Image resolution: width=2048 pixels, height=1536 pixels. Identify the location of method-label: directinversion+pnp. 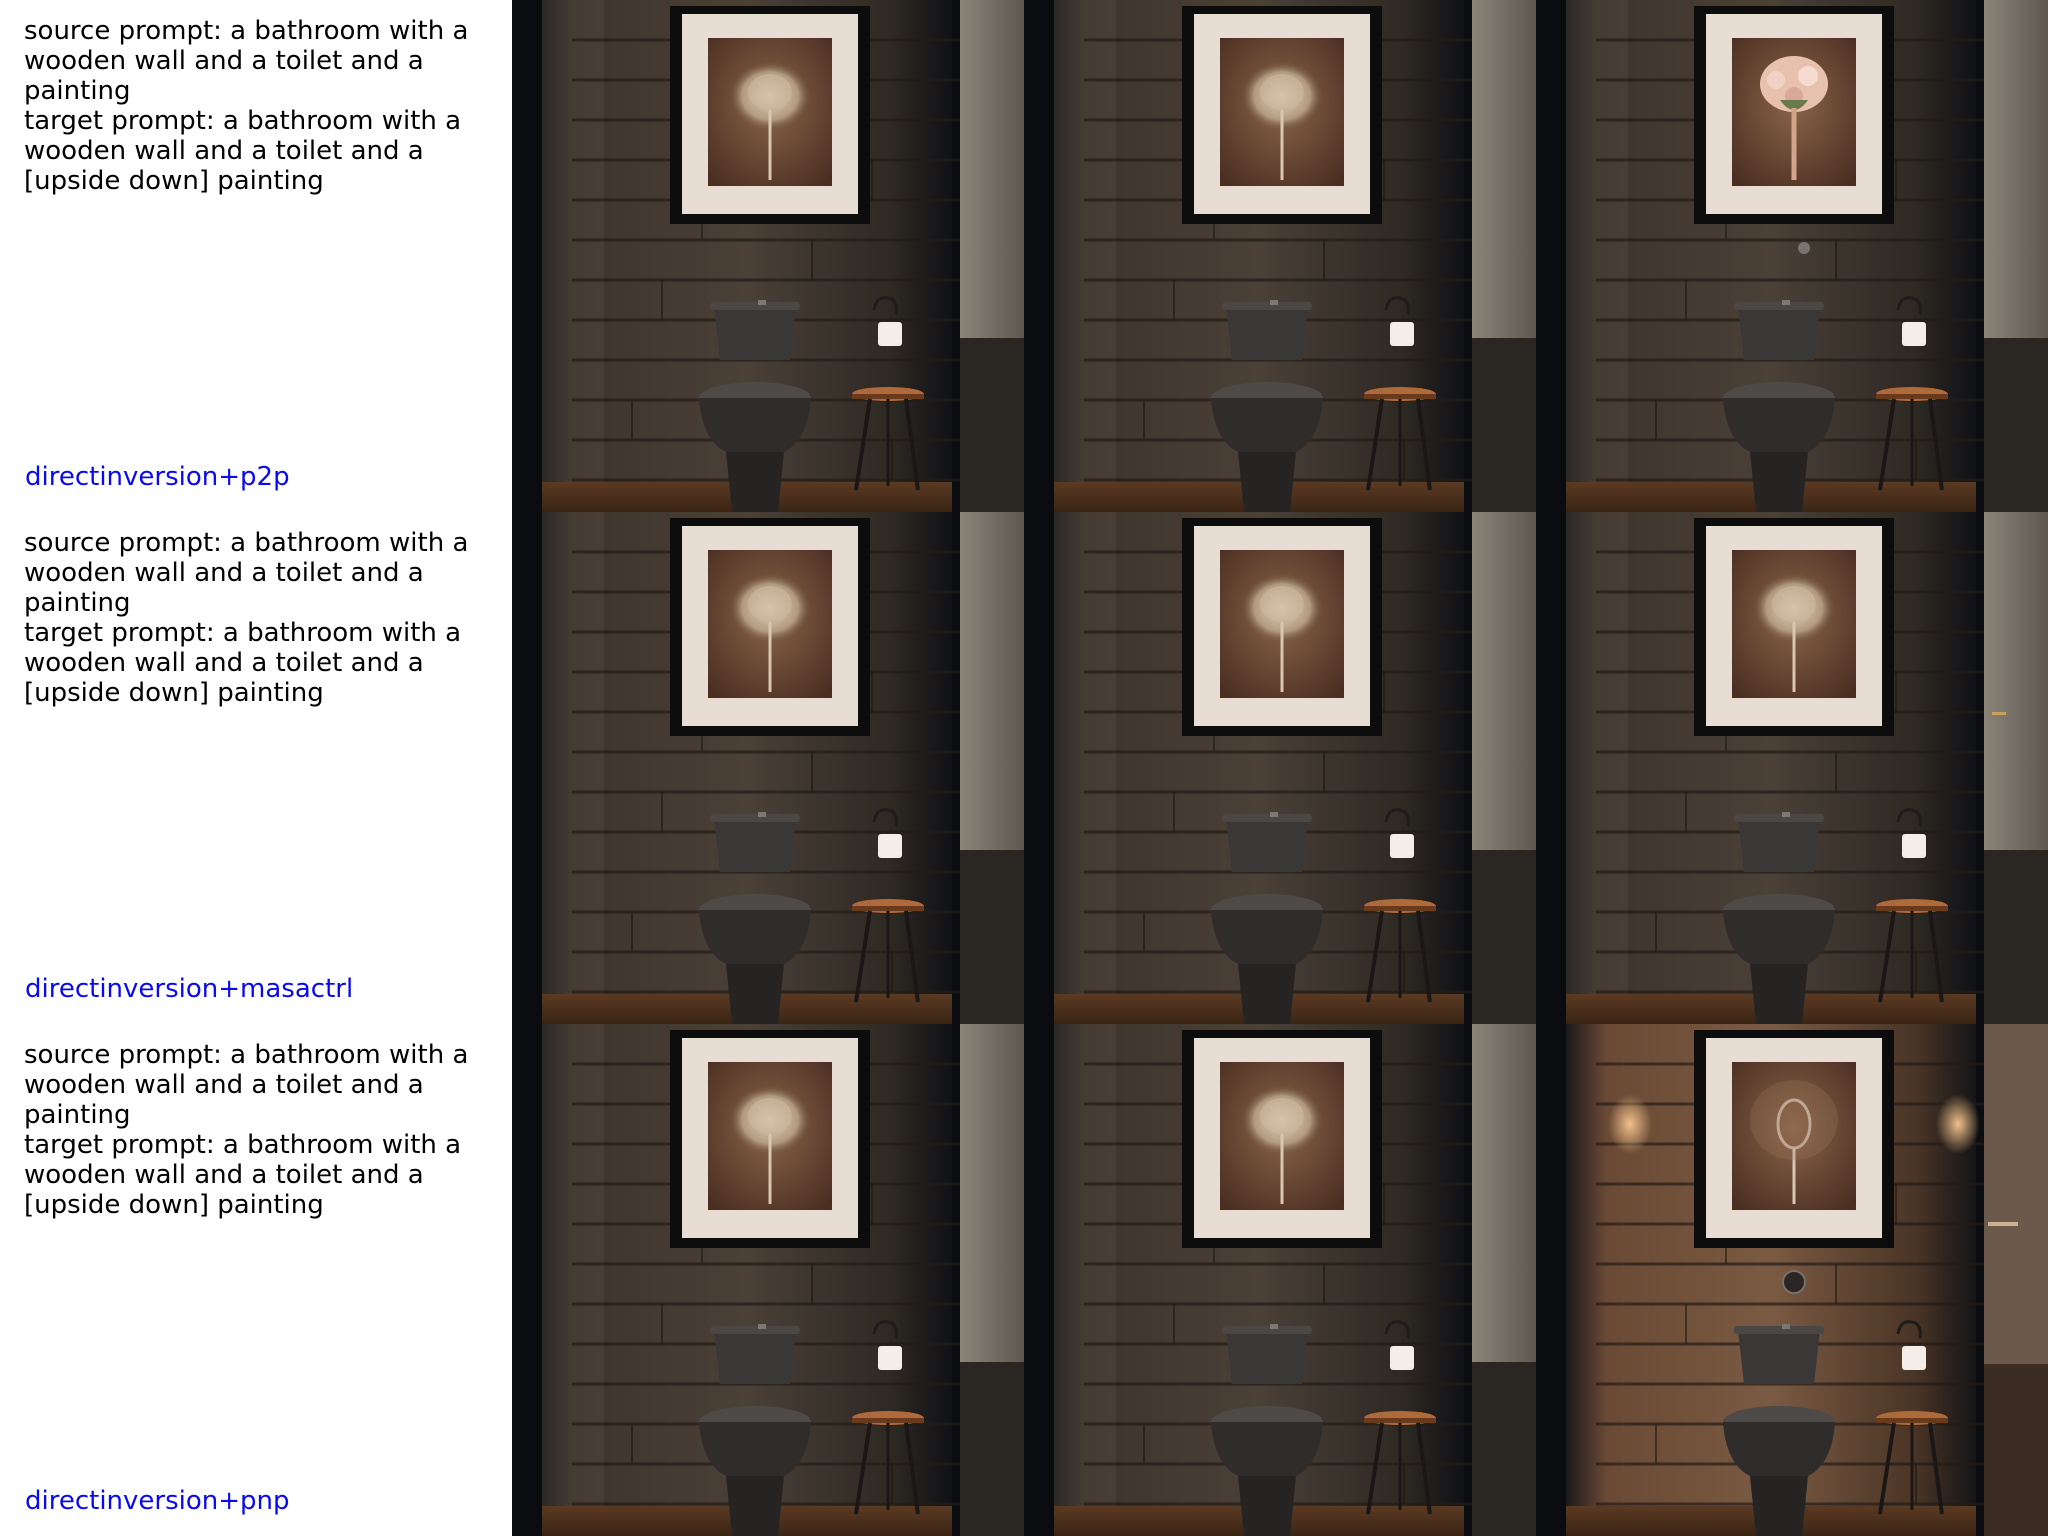
(157, 1501).